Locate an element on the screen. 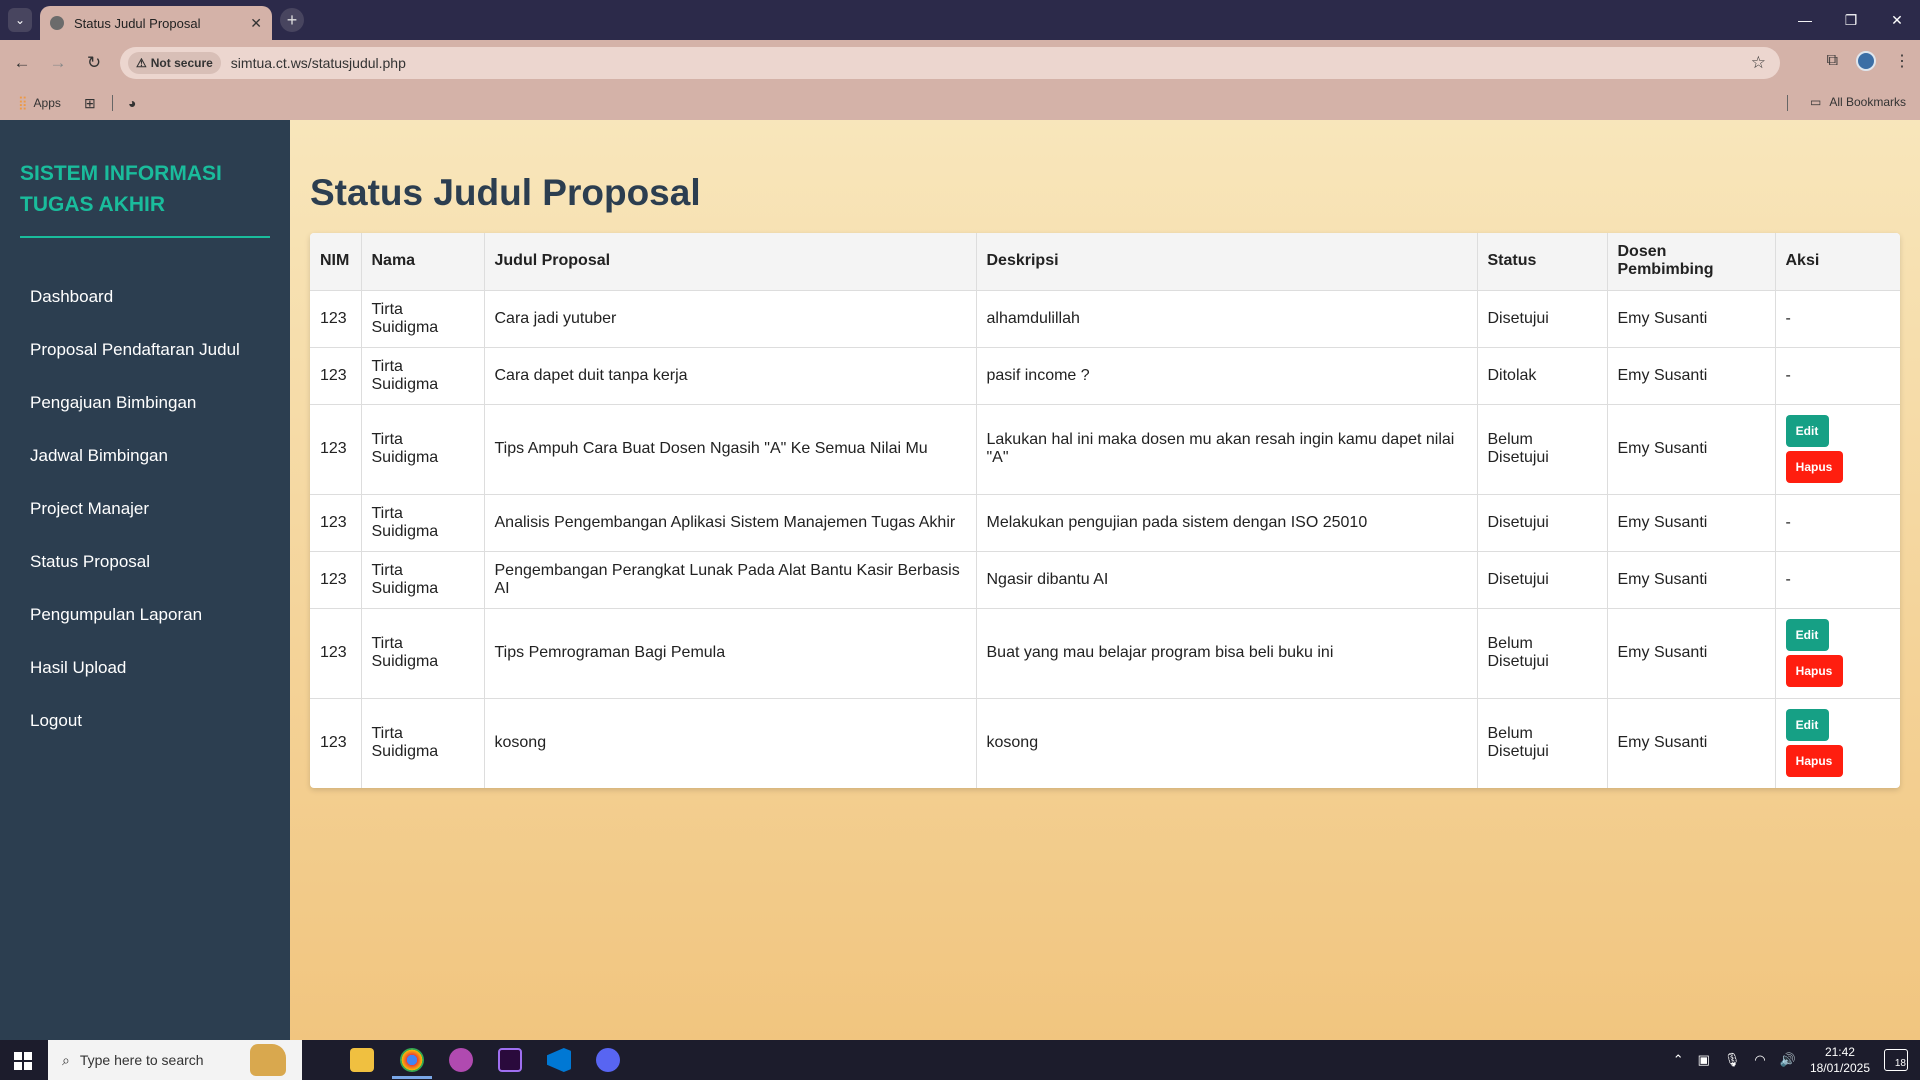 This screenshot has width=1920, height=1080. notification-center-icon: 18 is located at coordinates (1896, 1060).